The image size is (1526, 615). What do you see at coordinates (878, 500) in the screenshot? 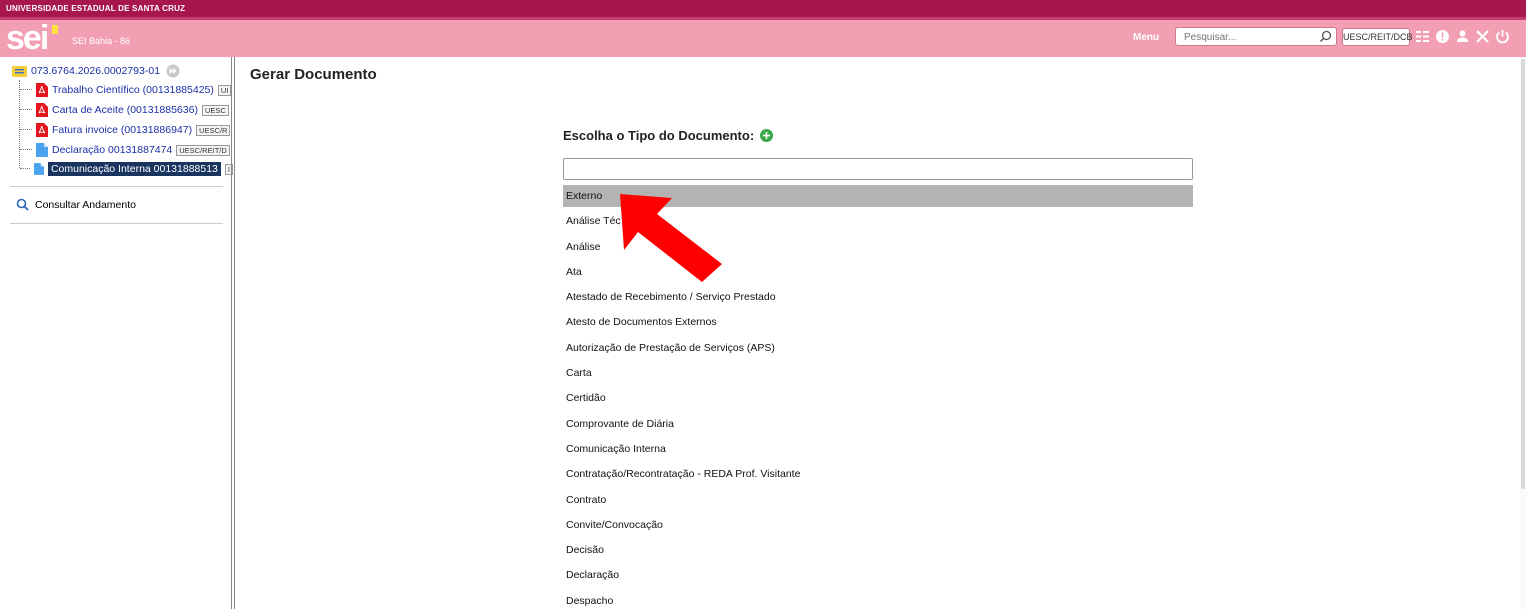
I see `document-type-option: Contrato` at bounding box center [878, 500].